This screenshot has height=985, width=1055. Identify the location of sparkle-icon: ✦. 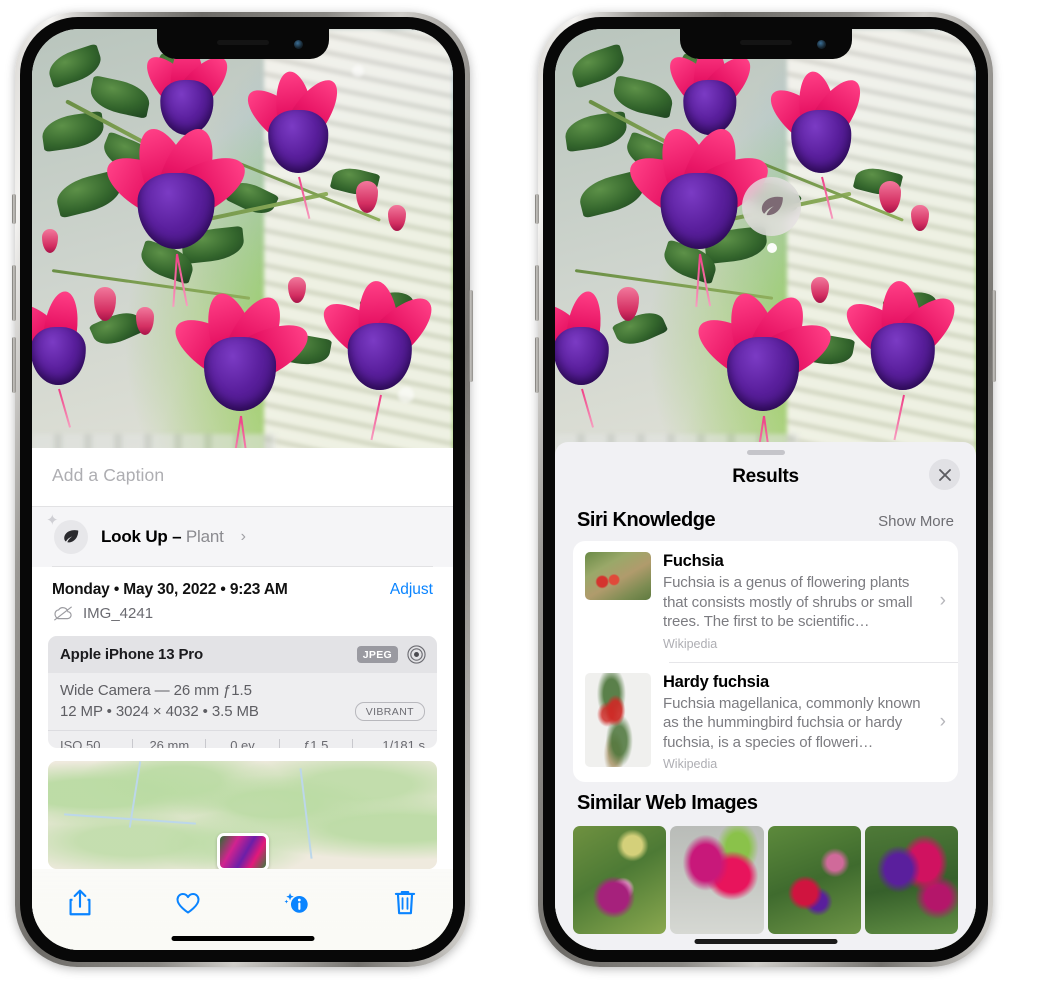
(52, 520).